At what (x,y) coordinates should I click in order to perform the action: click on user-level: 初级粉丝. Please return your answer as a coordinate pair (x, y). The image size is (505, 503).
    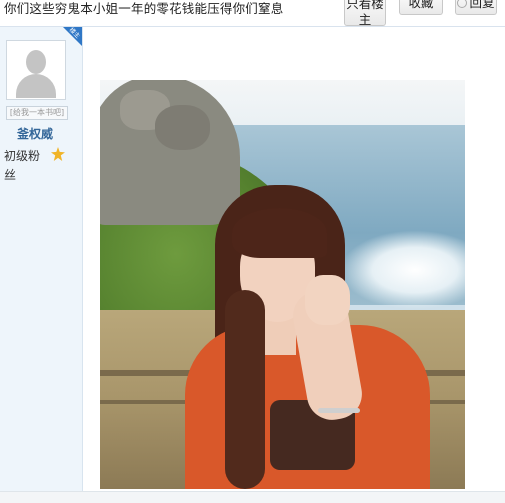
    Looking at the image, I should click on (35, 165).